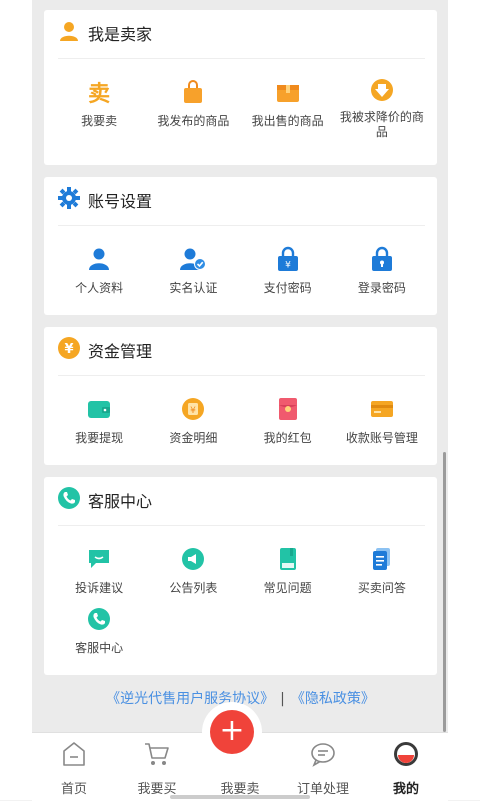  What do you see at coordinates (288, 425) in the screenshot?
I see `tile-red-packet: 我的红包` at bounding box center [288, 425].